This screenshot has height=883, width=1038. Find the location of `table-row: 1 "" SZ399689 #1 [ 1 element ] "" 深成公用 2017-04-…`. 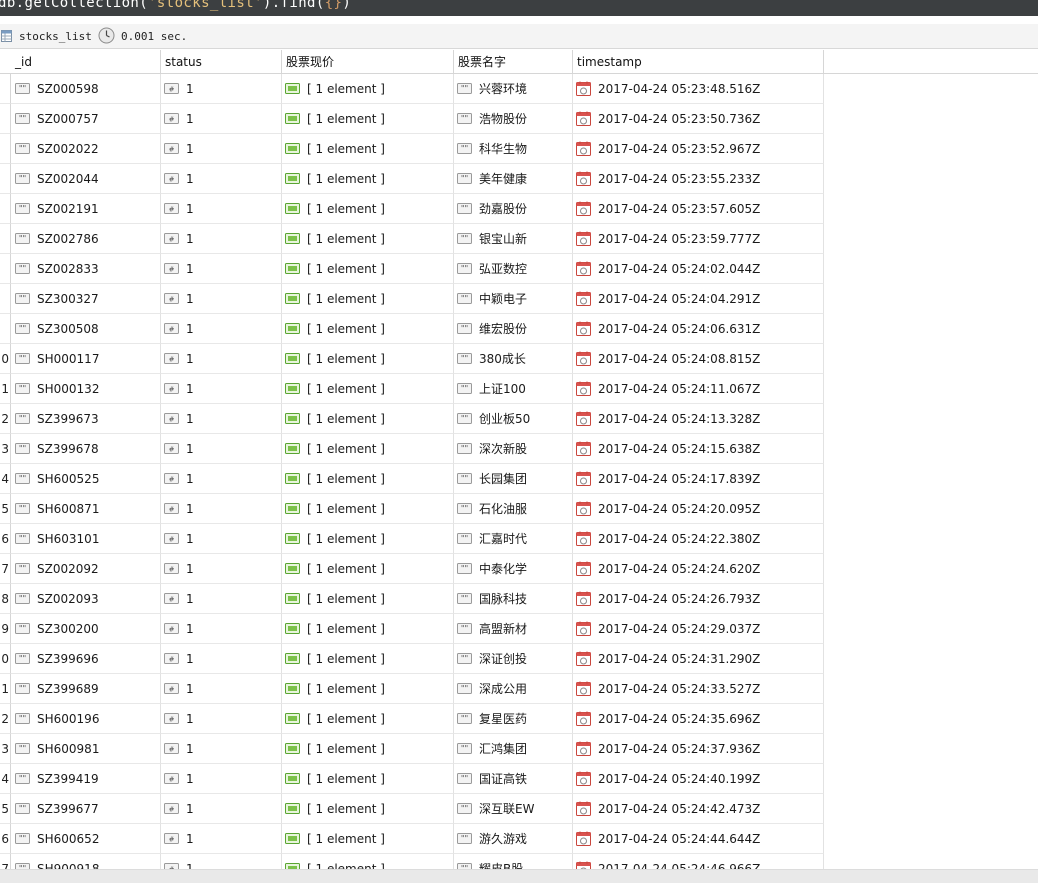

table-row: 1 "" SZ399689 #1 [ 1 element ] "" 深成公用 2017-04-… is located at coordinates (519, 689).